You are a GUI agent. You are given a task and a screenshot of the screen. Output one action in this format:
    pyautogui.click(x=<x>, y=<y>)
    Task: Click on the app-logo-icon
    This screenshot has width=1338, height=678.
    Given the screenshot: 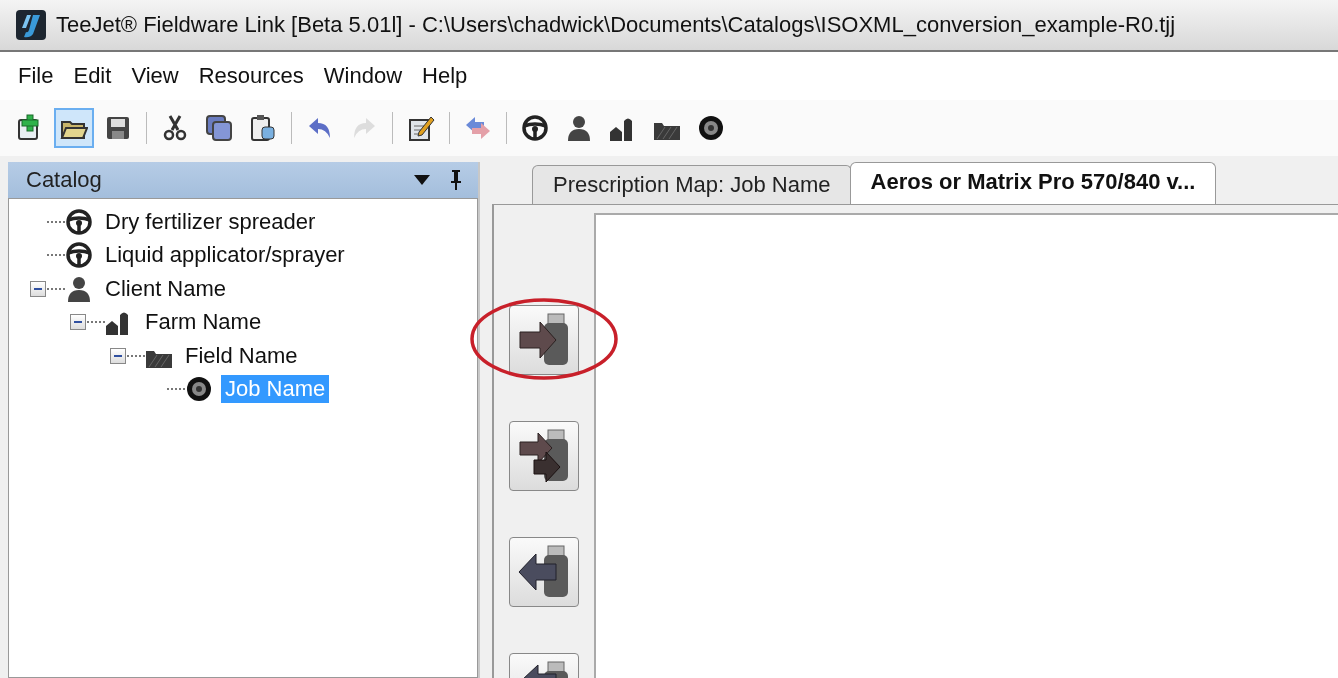 What is the action you would take?
    pyautogui.click(x=31, y=25)
    